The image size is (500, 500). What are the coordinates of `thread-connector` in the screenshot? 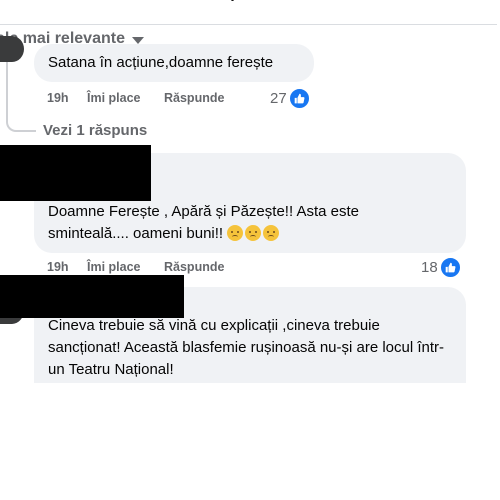 It's located at (21, 121).